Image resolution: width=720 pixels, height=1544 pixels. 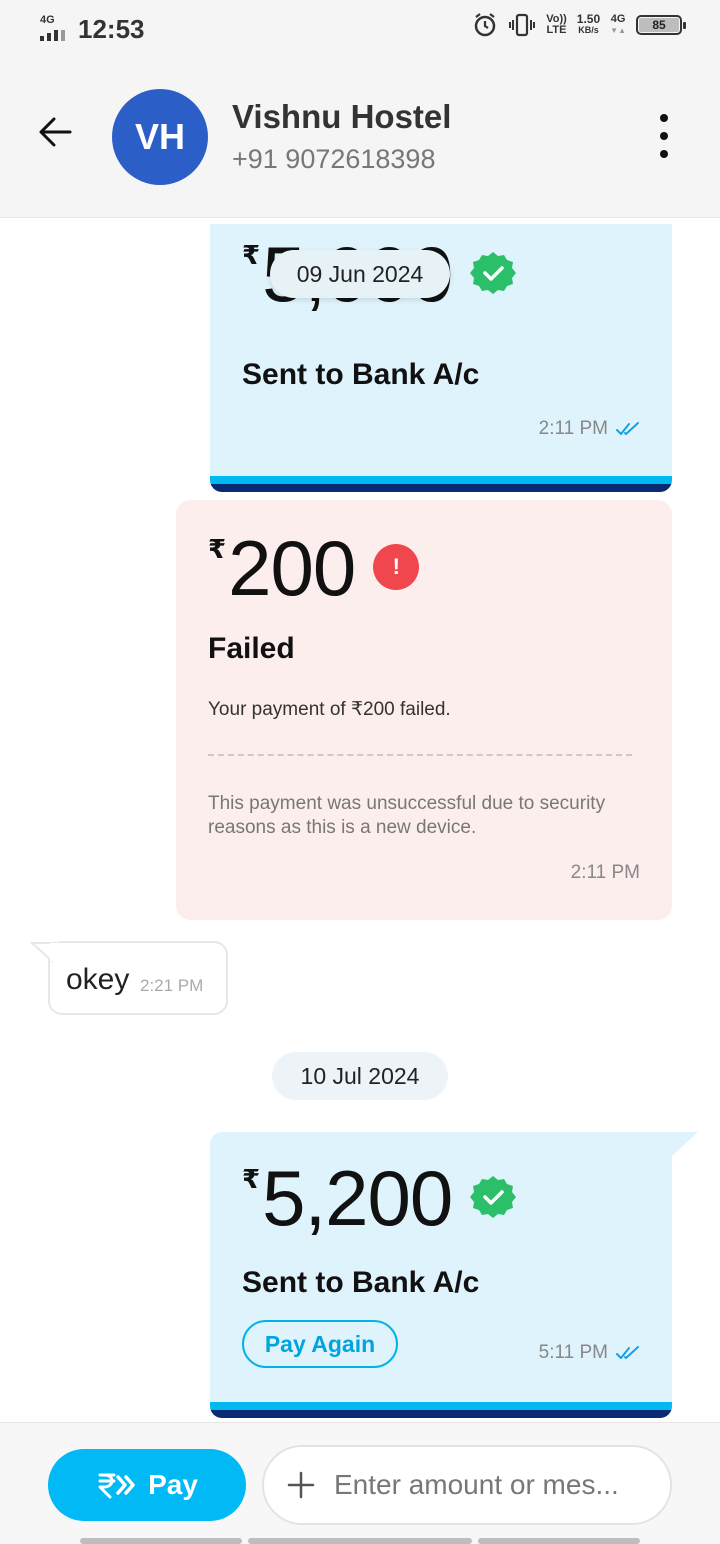 I want to click on status-time: 12:53, so click(x=111, y=29).